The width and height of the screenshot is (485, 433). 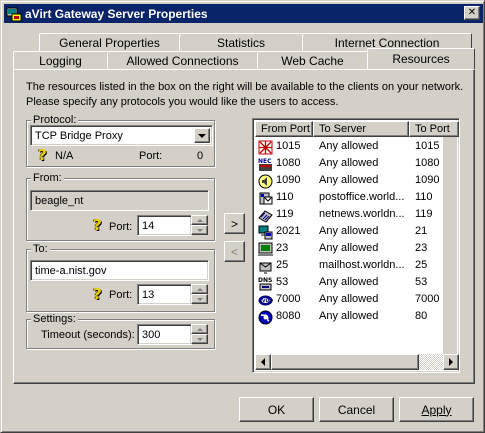 What do you see at coordinates (54, 319) in the screenshot?
I see `settings-group-label: Settings:` at bounding box center [54, 319].